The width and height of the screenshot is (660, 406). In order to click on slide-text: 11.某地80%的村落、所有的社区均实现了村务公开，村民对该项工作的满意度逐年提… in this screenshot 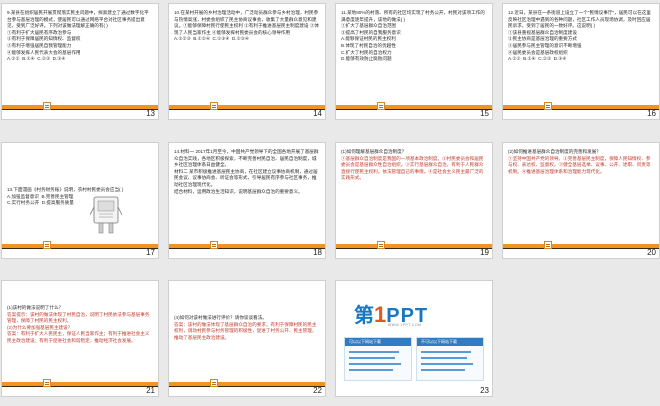, I will do `click(413, 36)`.